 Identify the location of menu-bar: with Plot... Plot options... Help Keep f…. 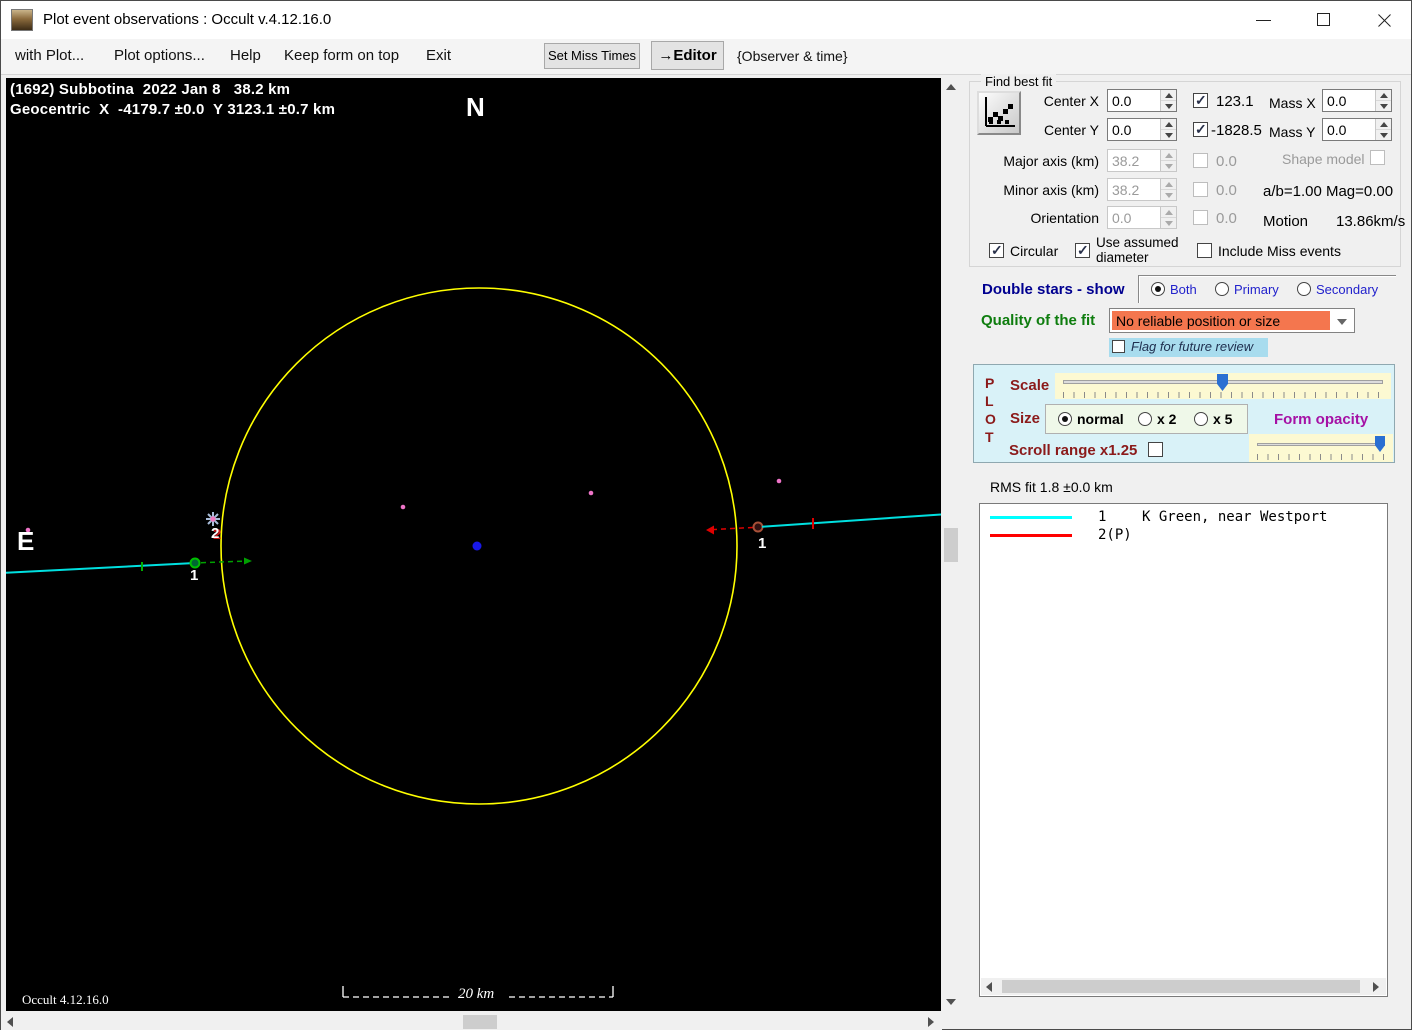
(706, 57).